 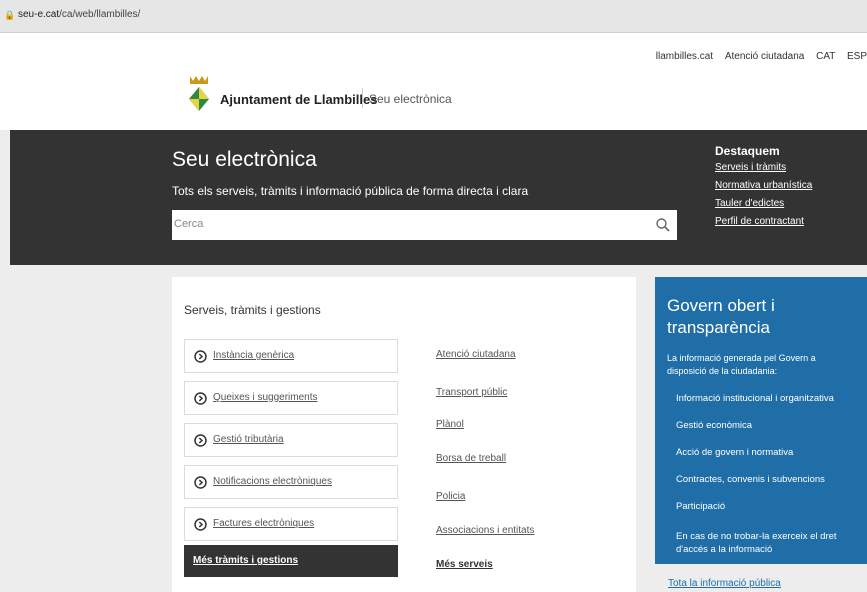 I want to click on service-factures: Factures electròniques, so click(x=291, y=524).